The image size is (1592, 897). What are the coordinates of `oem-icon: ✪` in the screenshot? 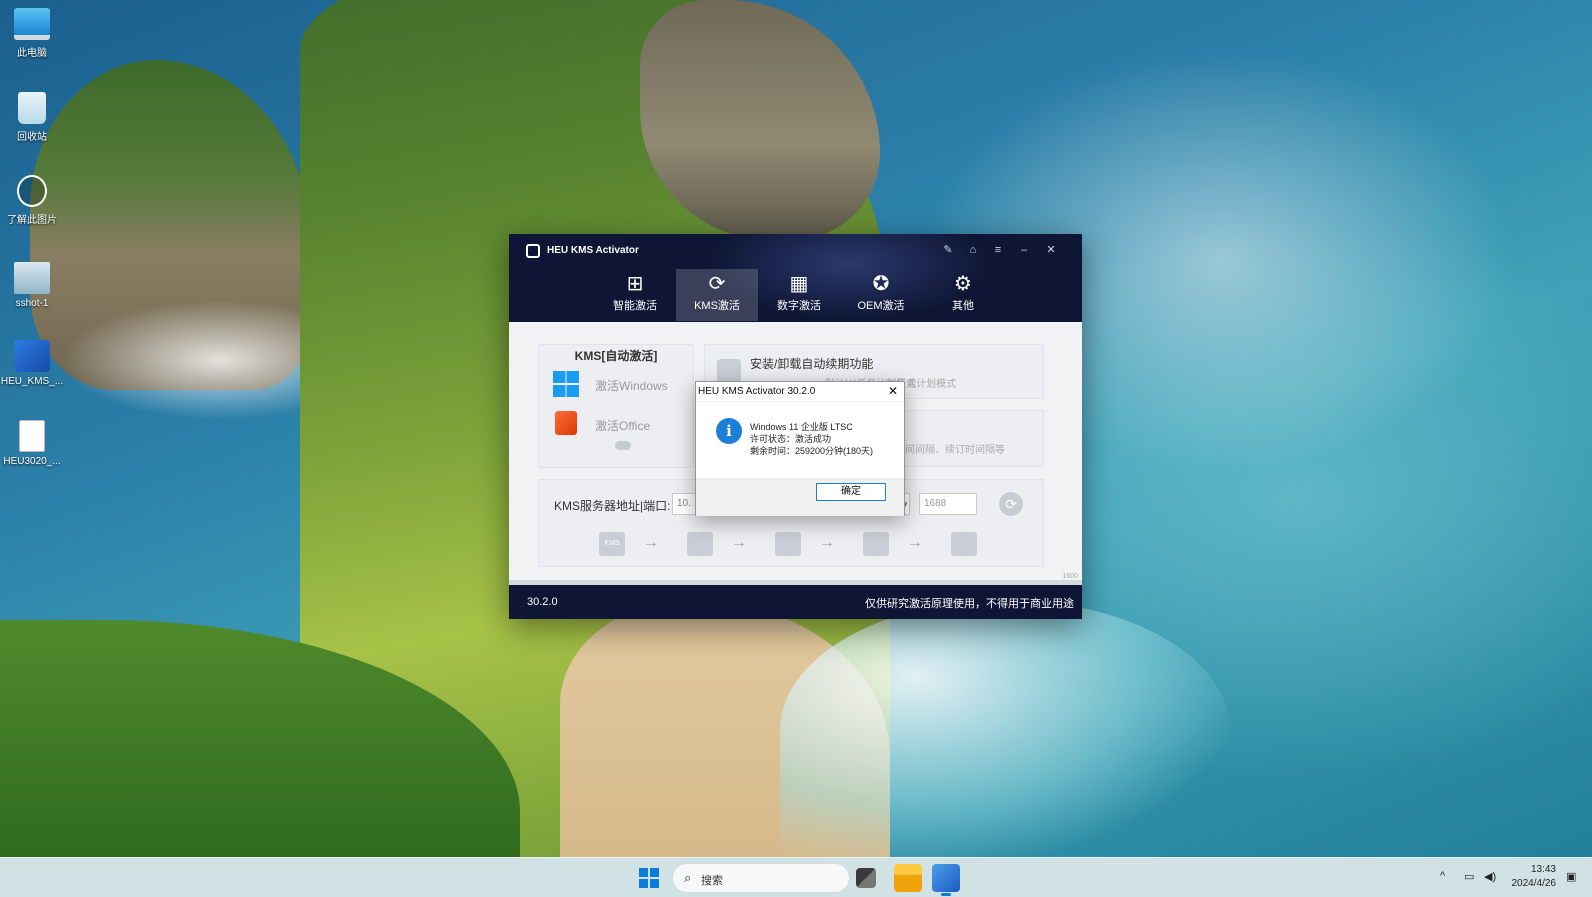 It's located at (881, 284).